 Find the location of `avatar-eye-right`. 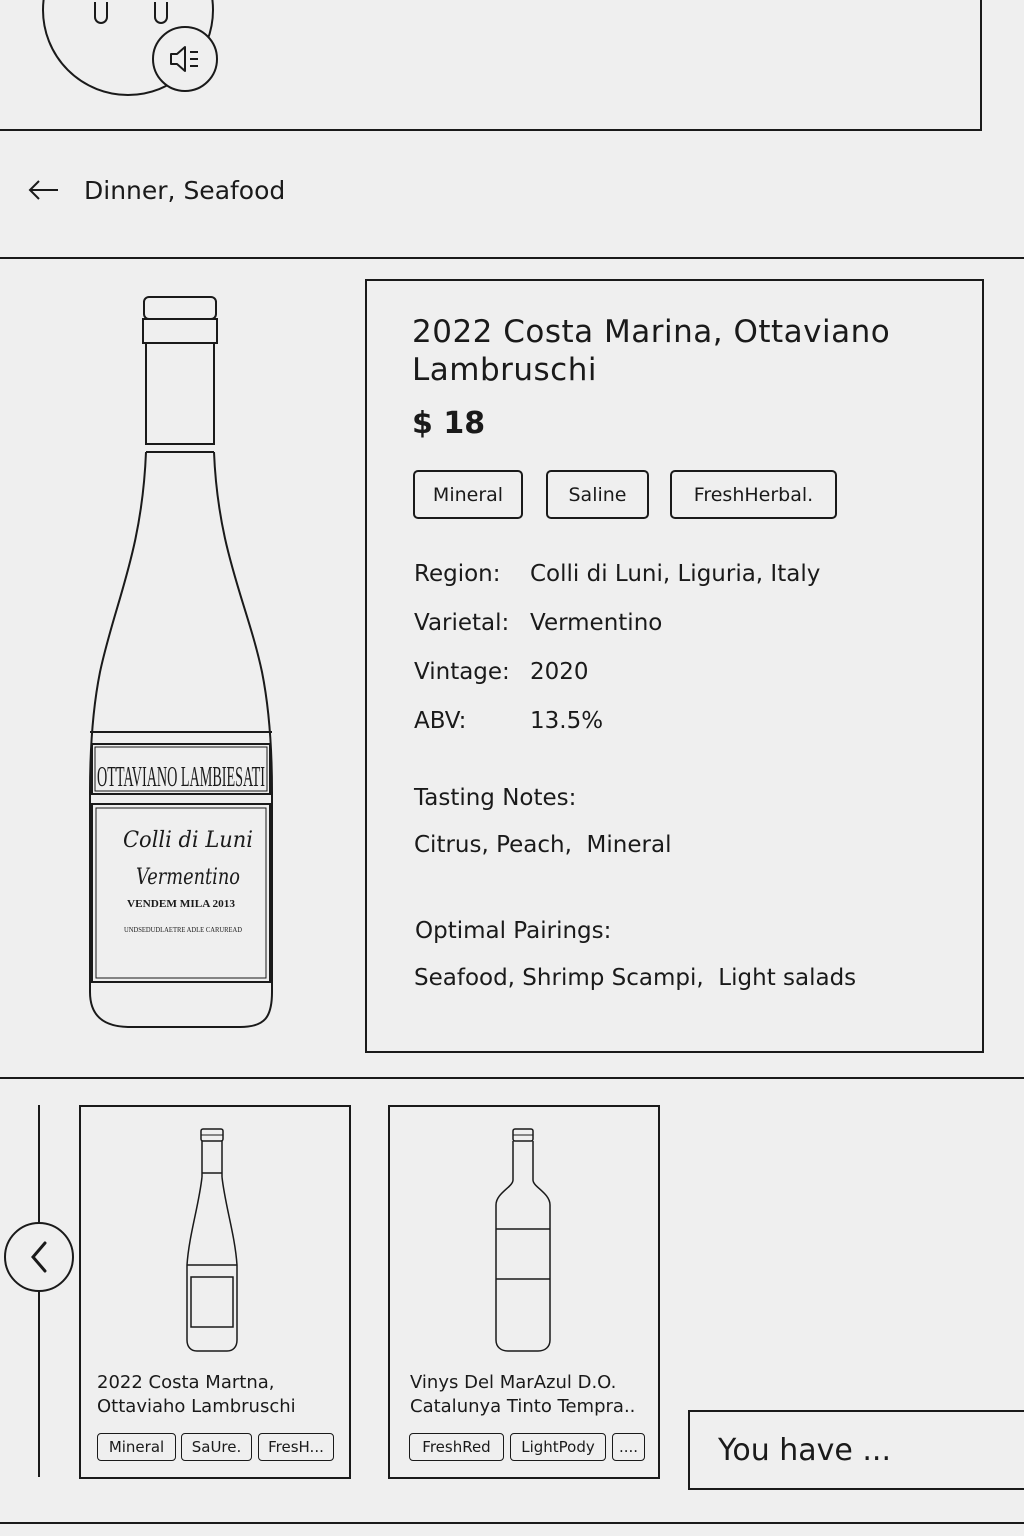

avatar-eye-right is located at coordinates (161, 13).